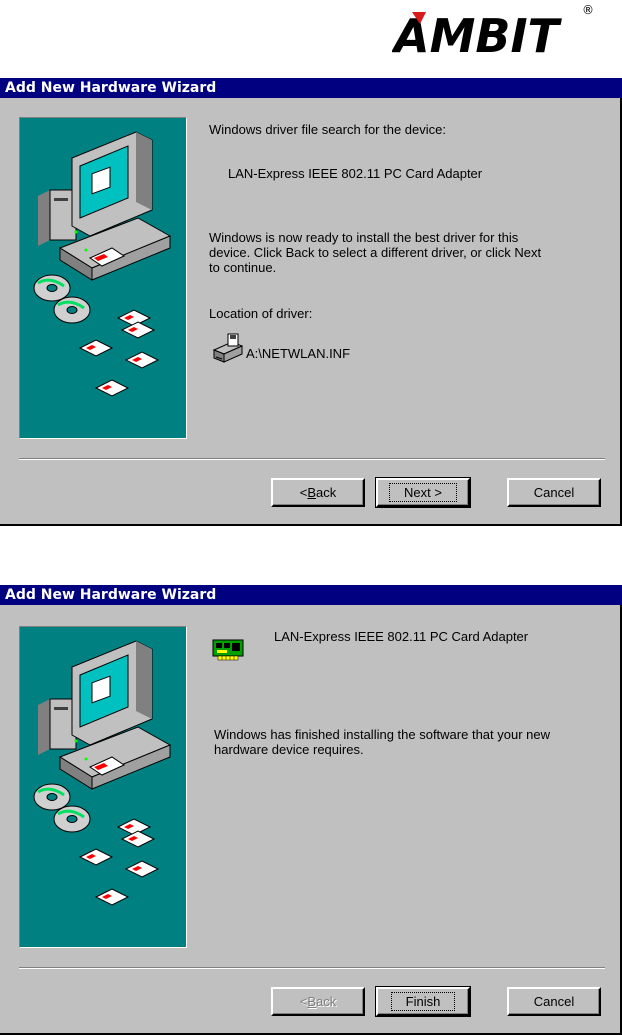 The image size is (622, 1035). I want to click on next-button-label: Next >, so click(423, 492).